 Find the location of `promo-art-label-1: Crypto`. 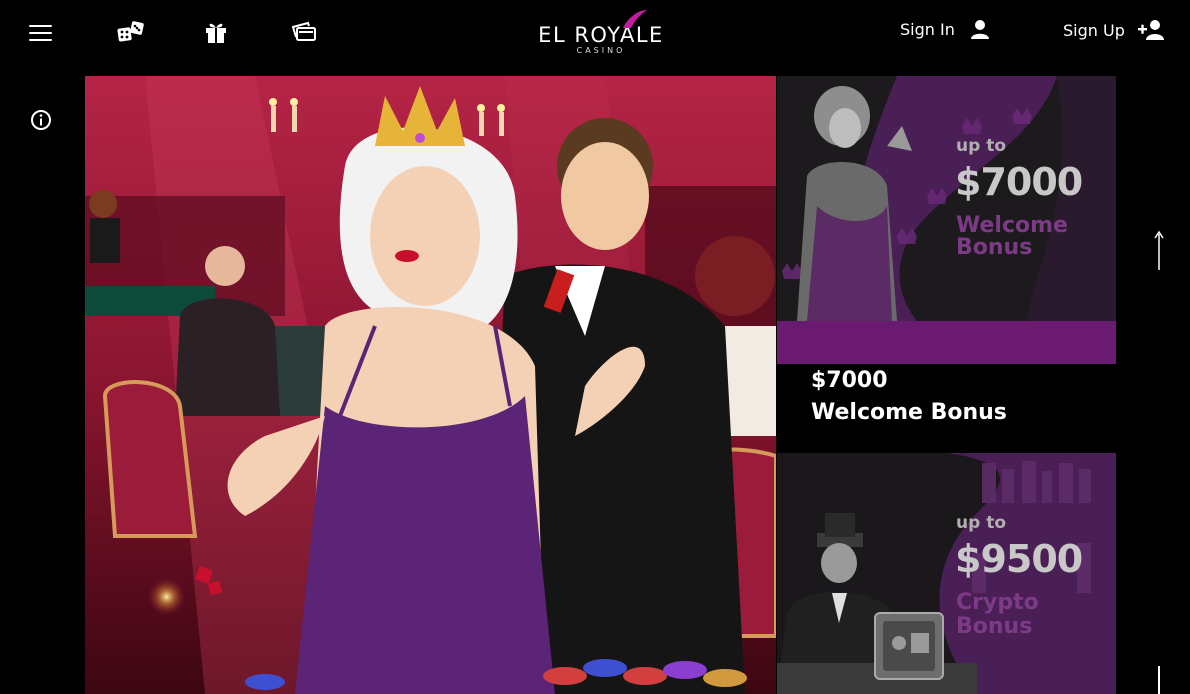

promo-art-label-1: Crypto is located at coordinates (997, 602).